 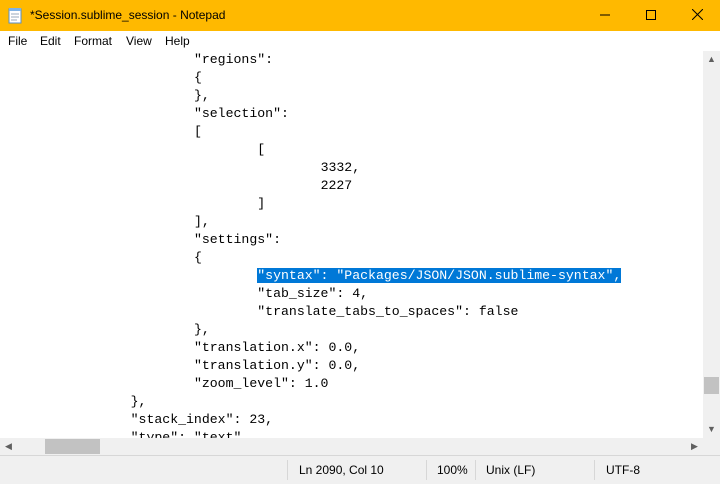 What do you see at coordinates (623, 470) in the screenshot?
I see `encoding: UTF-8` at bounding box center [623, 470].